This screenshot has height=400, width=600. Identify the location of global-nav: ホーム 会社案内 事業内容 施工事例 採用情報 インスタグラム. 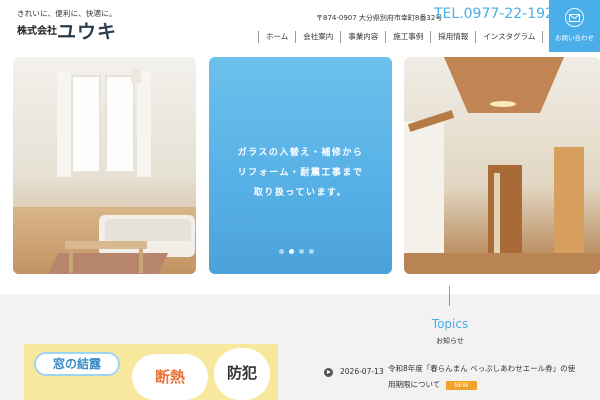
(401, 37).